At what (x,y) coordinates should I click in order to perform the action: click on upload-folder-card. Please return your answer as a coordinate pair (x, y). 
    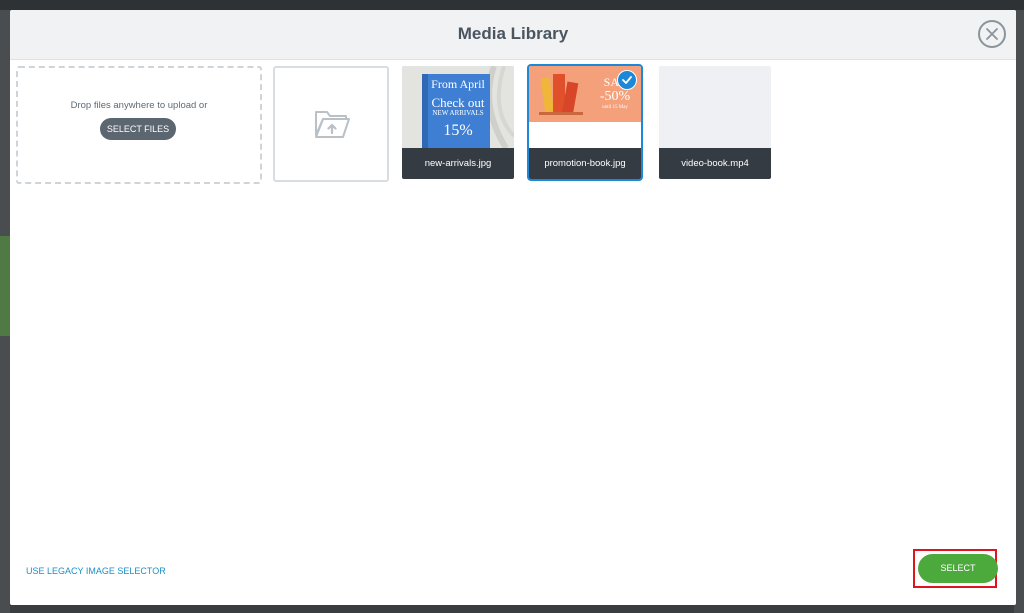
    Looking at the image, I should click on (331, 124).